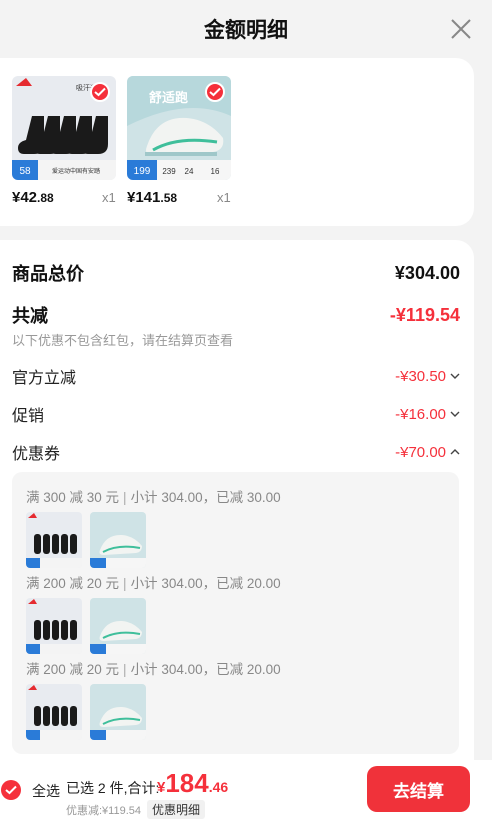  I want to click on product-image-shoes: 舒适跑 199 239 24 16, so click(179, 128).